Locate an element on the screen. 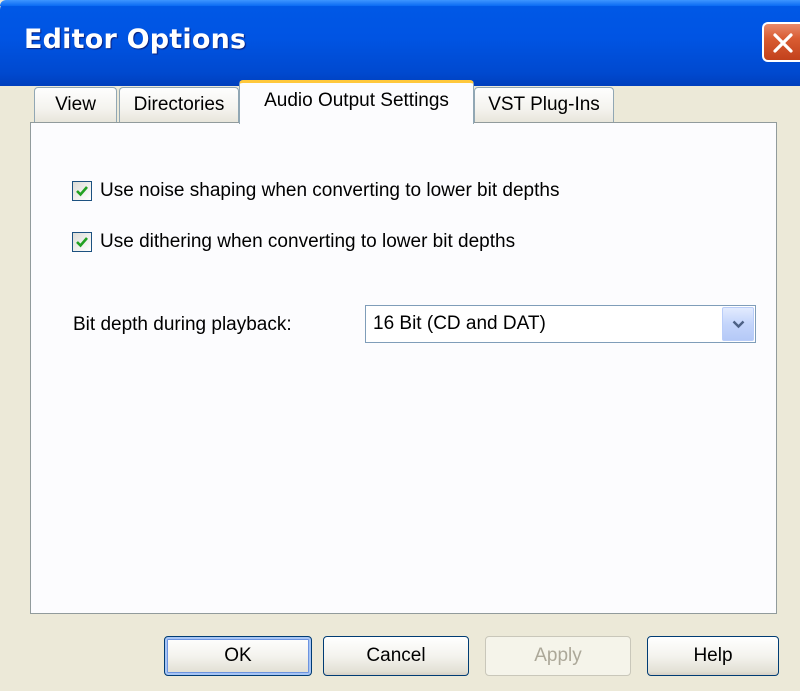  close-button is located at coordinates (781, 42).